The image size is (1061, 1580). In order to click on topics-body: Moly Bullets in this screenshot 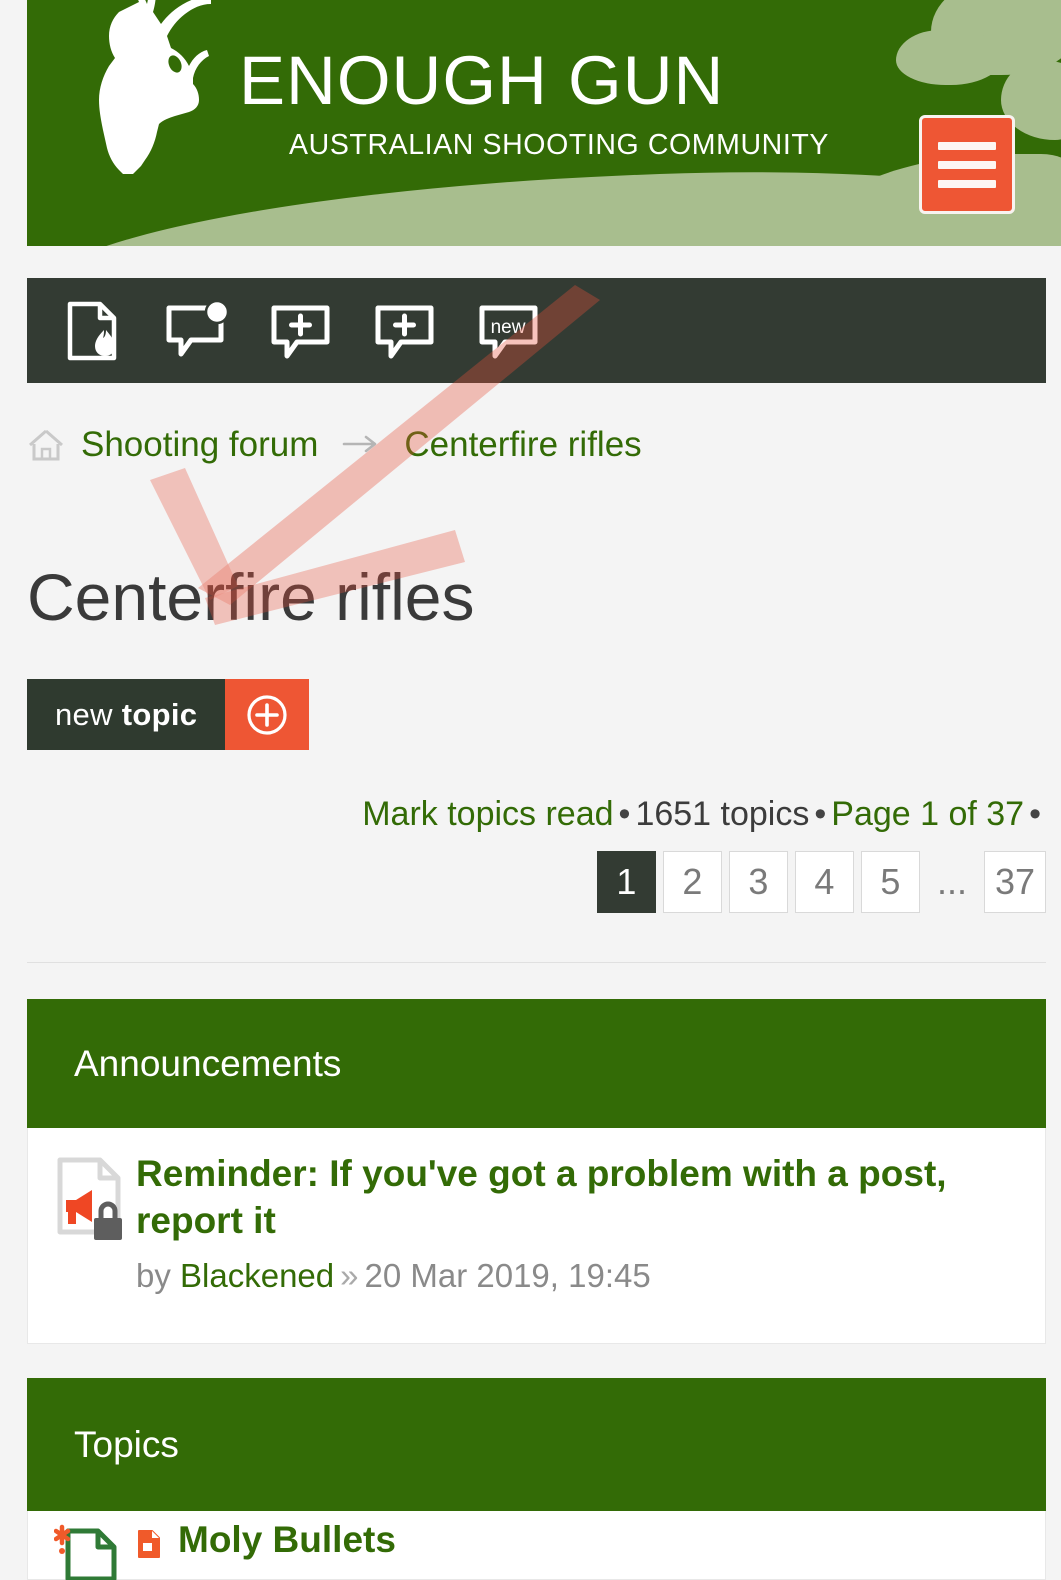, I will do `click(536, 1545)`.